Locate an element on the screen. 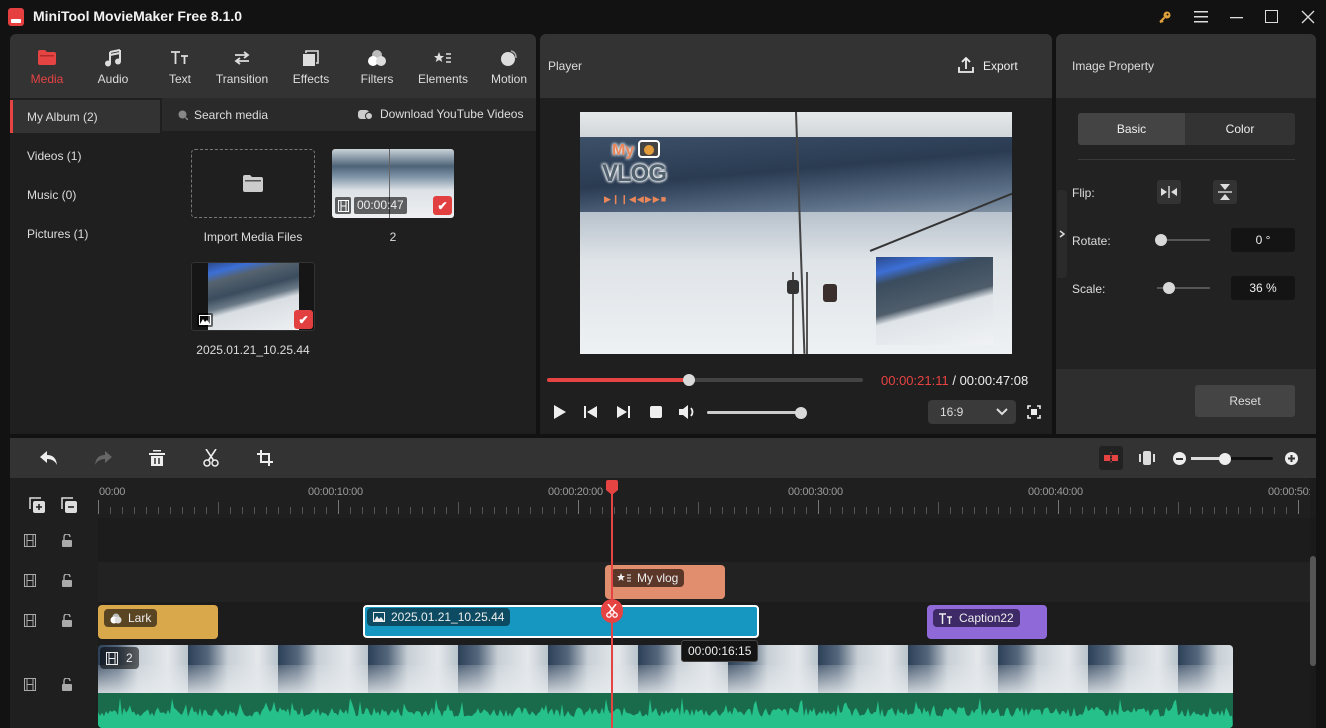 This screenshot has width=1326, height=728. image-clip-selected: 2025.01.21_10.25.44 is located at coordinates (561, 621).